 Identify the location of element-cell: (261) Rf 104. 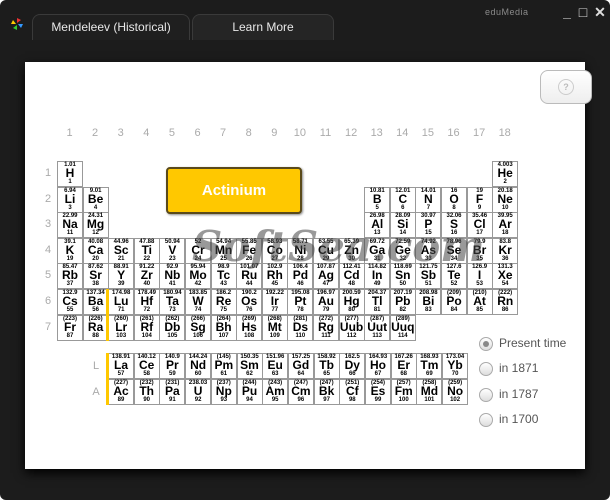
(146, 327).